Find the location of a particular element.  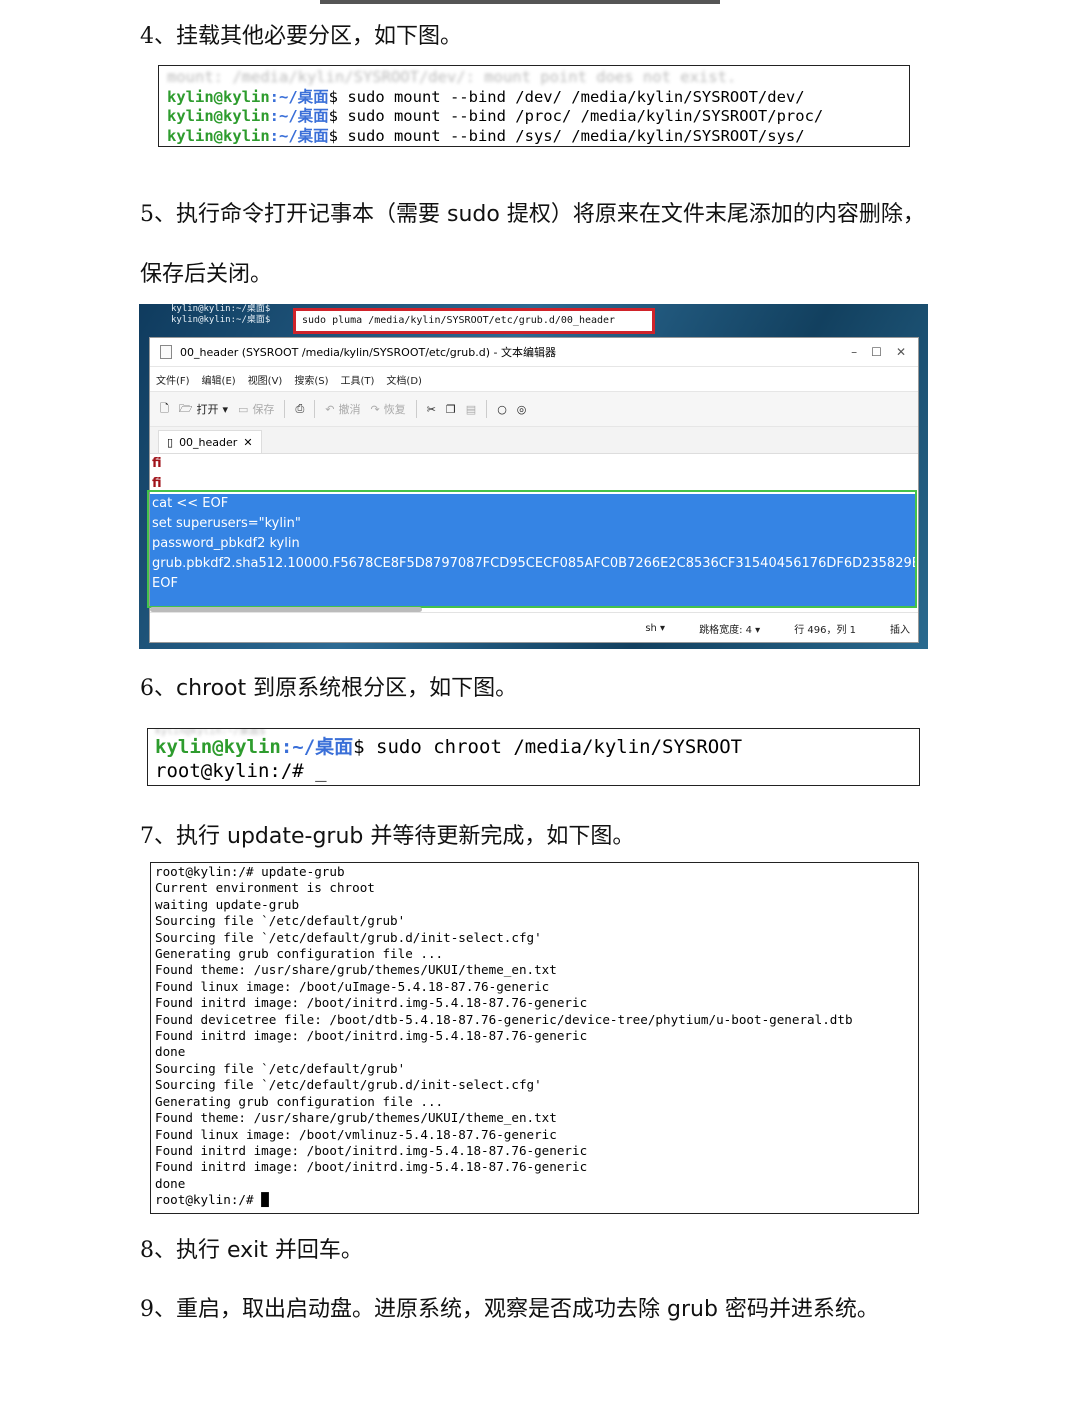

menu-search: 搜索(S) is located at coordinates (311, 379).